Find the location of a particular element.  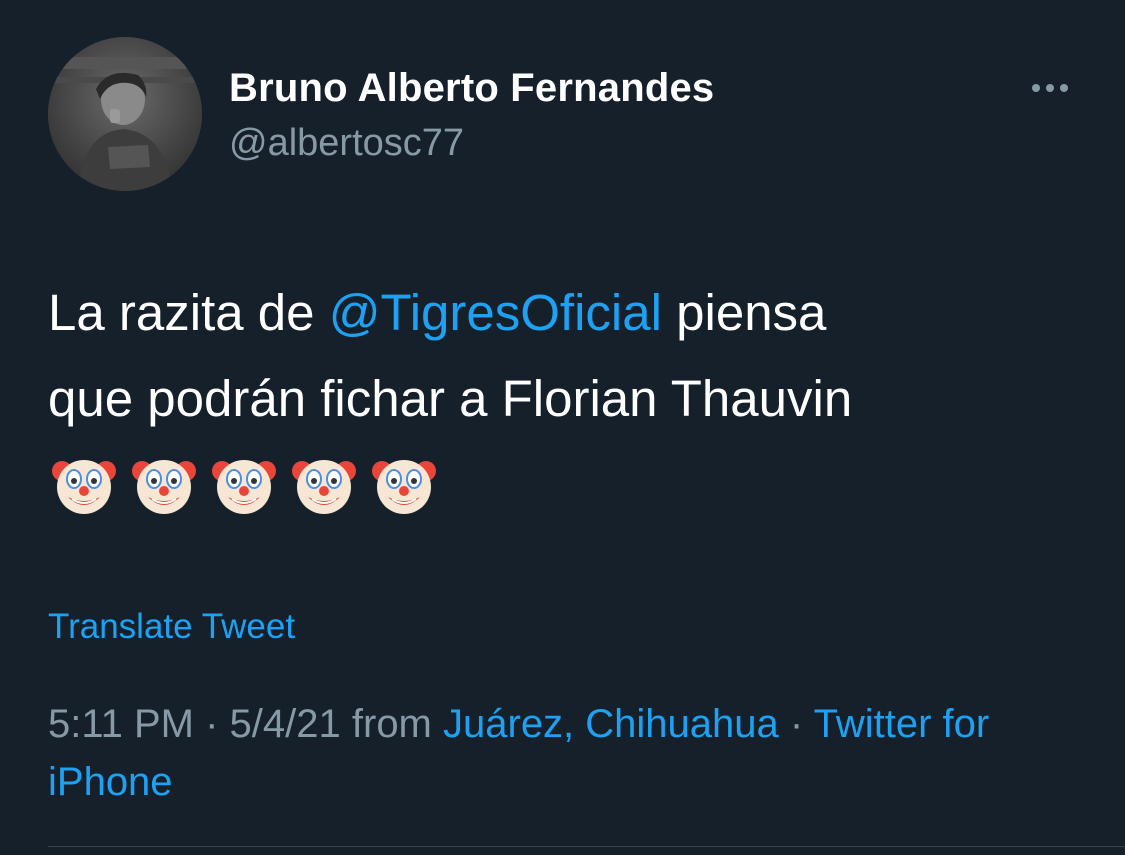

meta-from: from is located at coordinates (391, 724).